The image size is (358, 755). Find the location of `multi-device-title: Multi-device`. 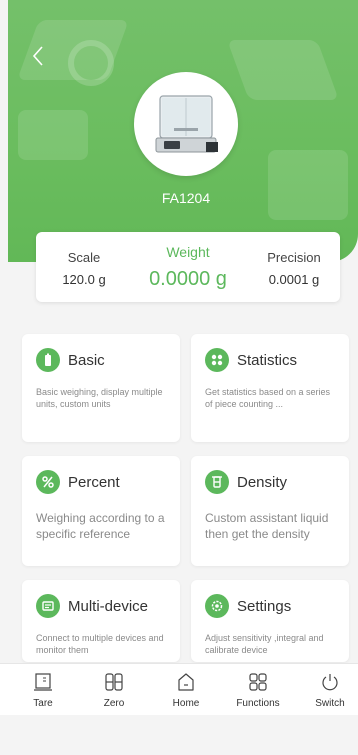

multi-device-title: Multi-device is located at coordinates (108, 606).